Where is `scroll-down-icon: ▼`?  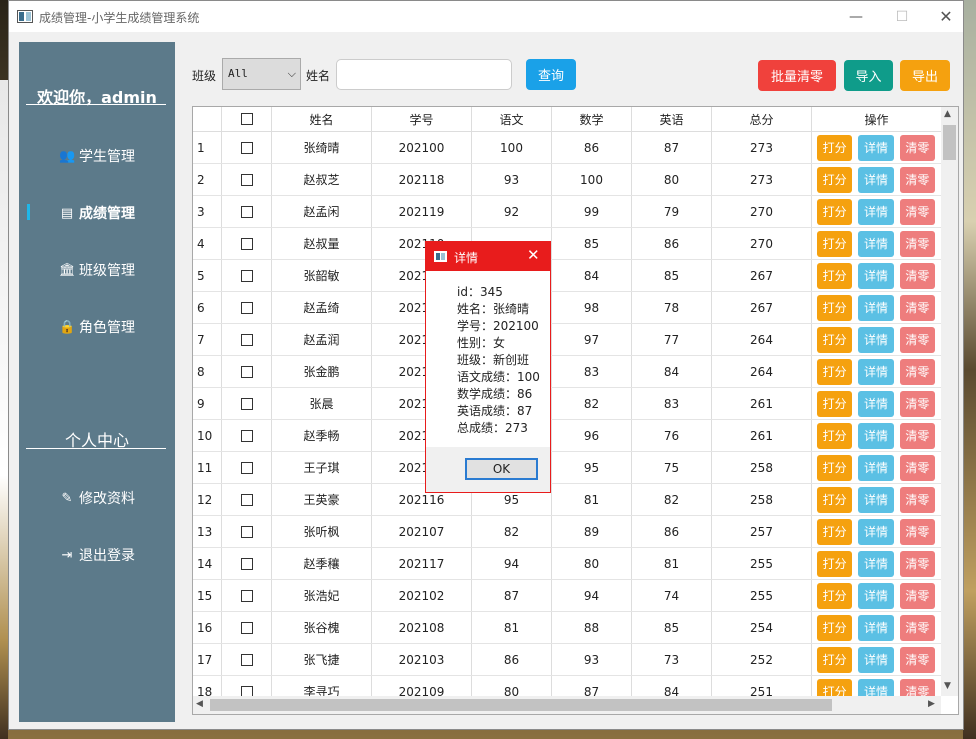
scroll-down-icon: ▼ is located at coordinates (947, 686).